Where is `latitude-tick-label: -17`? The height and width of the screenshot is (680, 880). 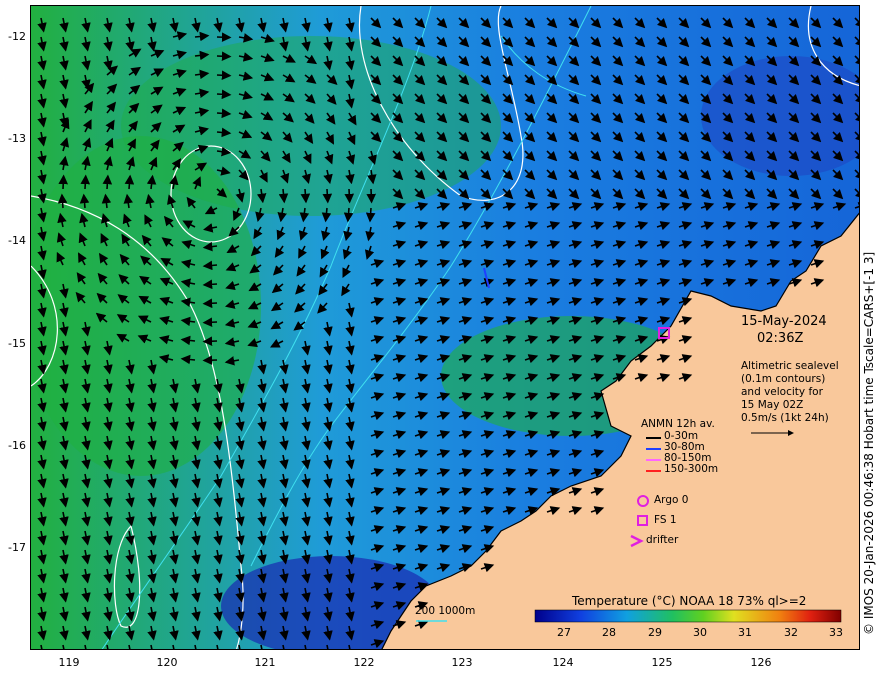 latitude-tick-label: -17 is located at coordinates (17, 547).